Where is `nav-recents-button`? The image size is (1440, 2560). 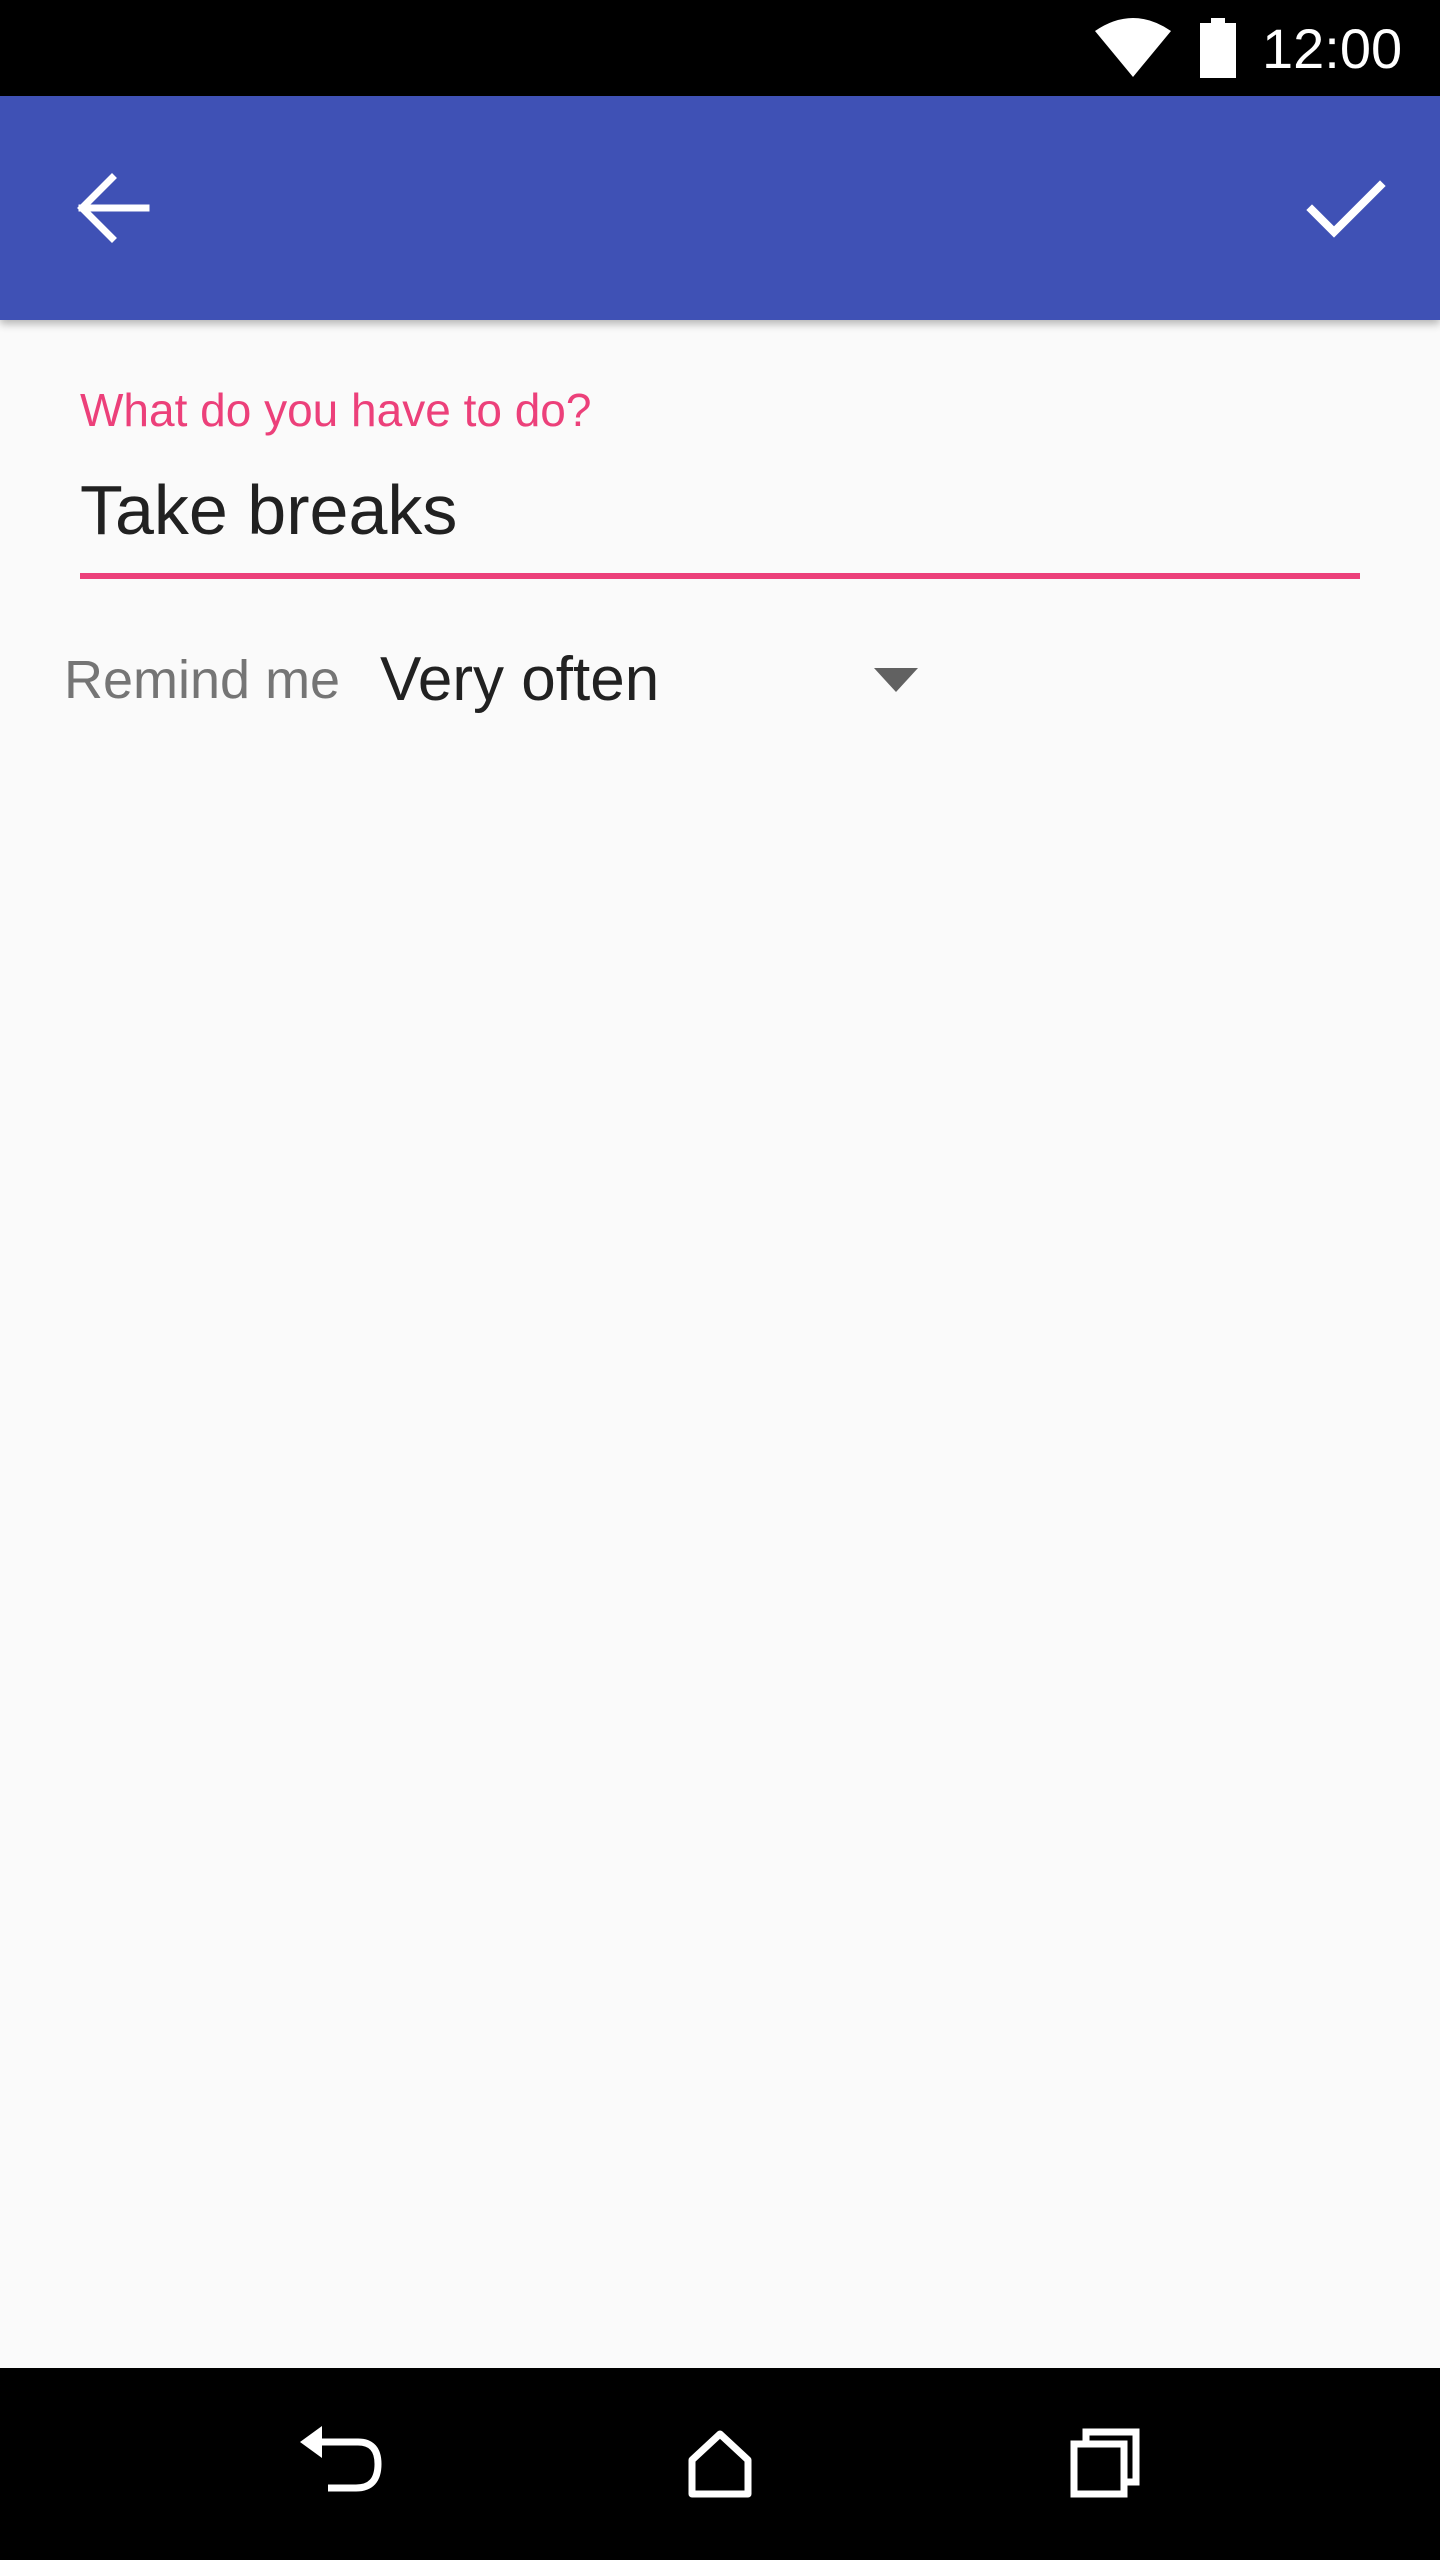
nav-recents-button is located at coordinates (1104, 2464).